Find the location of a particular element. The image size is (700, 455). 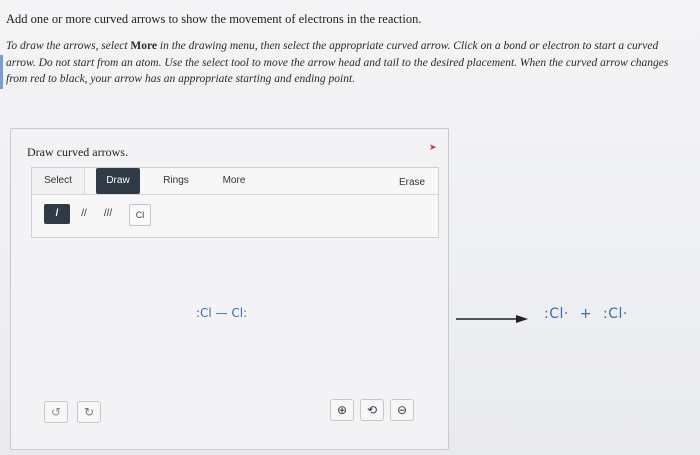

reaction-arrow is located at coordinates (492, 319).